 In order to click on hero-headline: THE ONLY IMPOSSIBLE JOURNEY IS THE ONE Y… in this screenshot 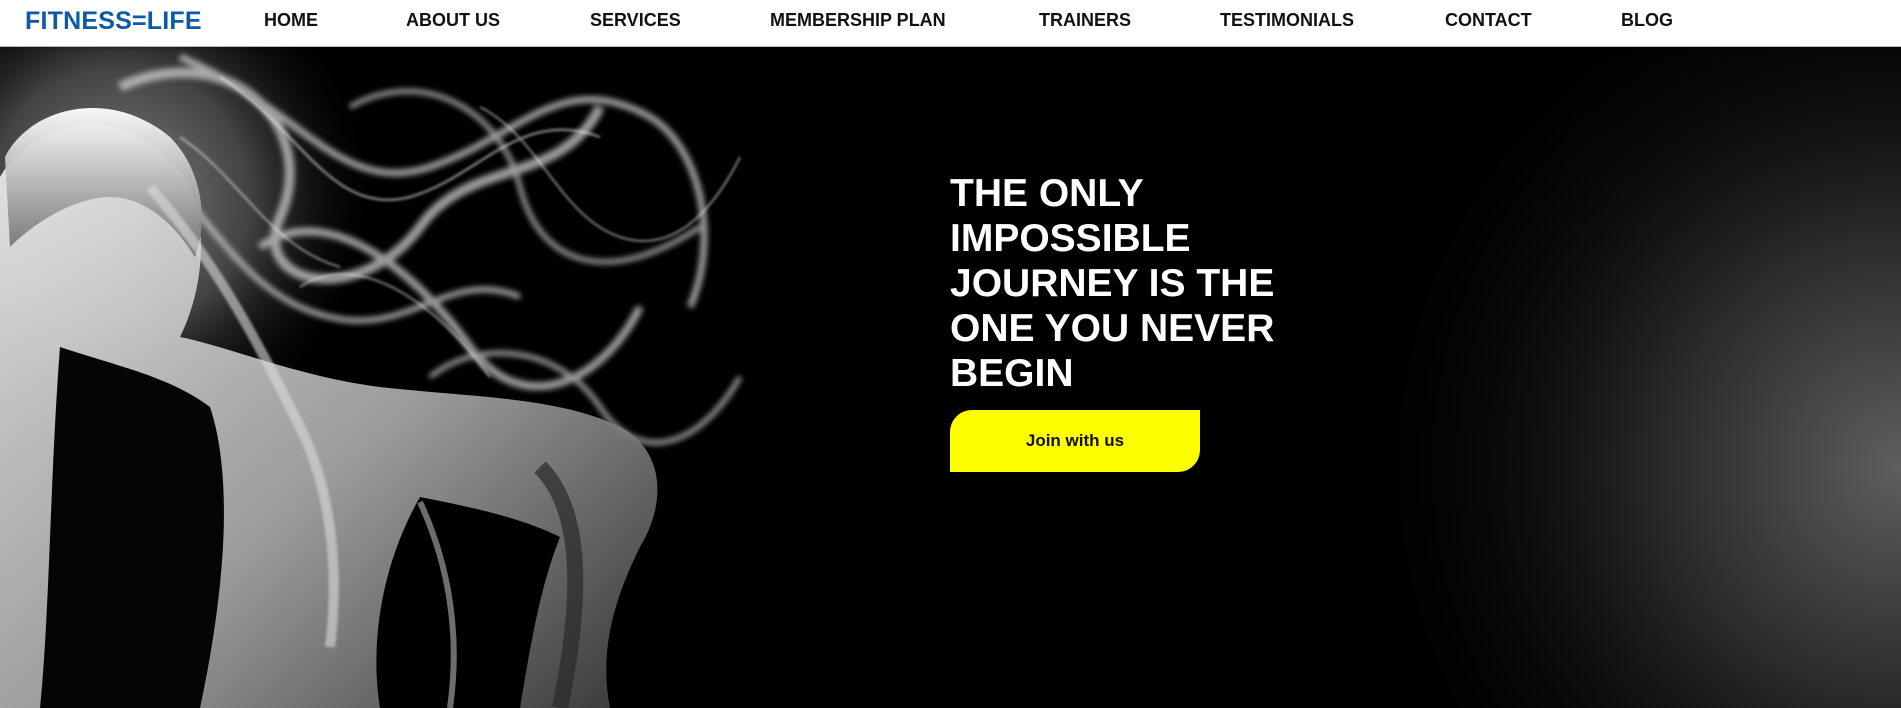, I will do `click(1112, 283)`.